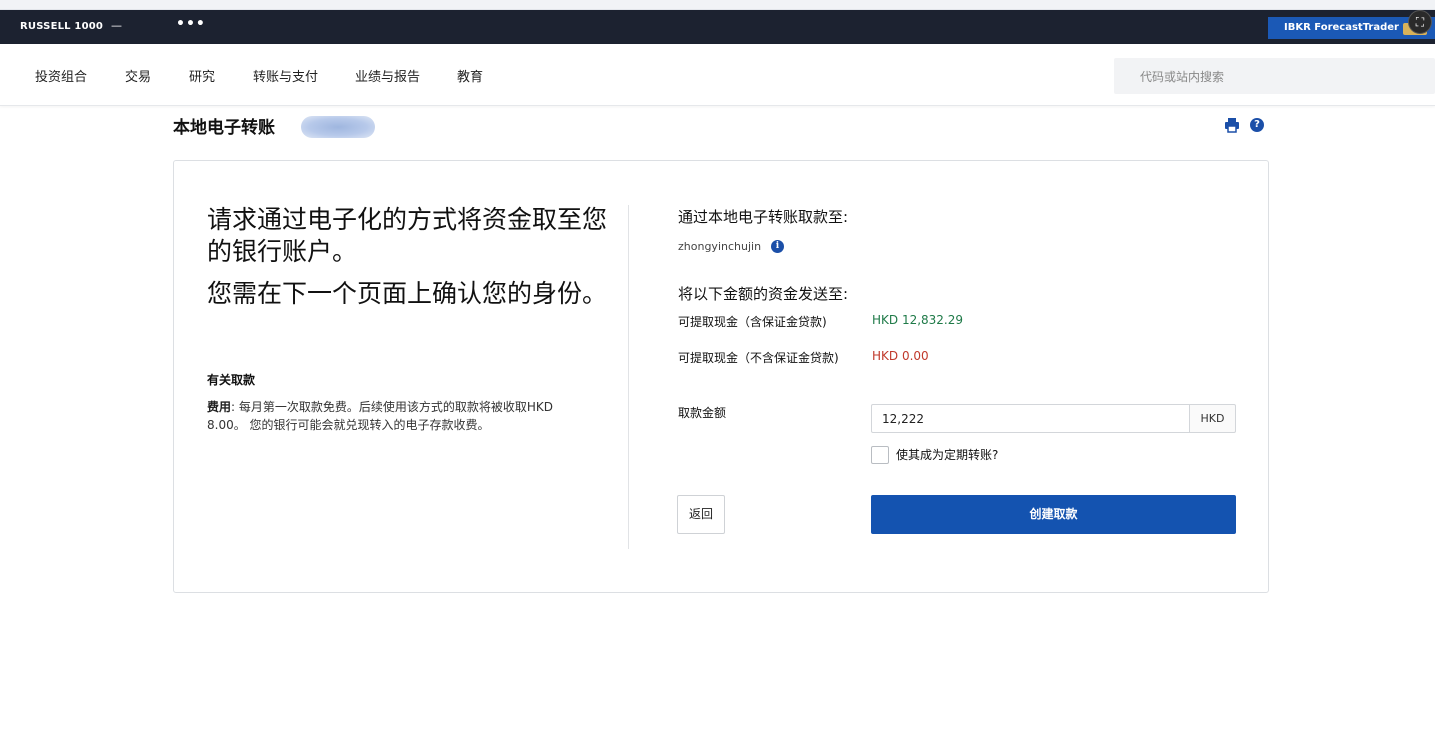 The image size is (1435, 741). What do you see at coordinates (701, 514) in the screenshot?
I see `back-button: 返回` at bounding box center [701, 514].